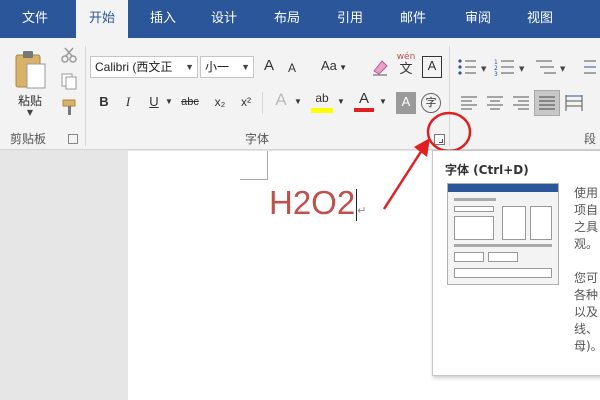 The width and height of the screenshot is (600, 400). What do you see at coordinates (220, 103) in the screenshot?
I see `subscript-button: x₂` at bounding box center [220, 103].